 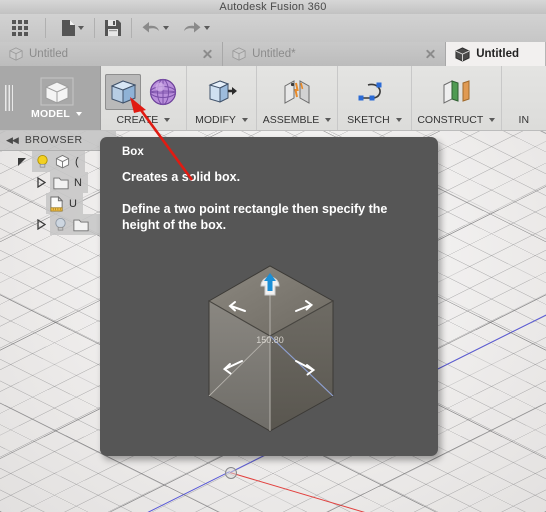 I want to click on model-cube-icon, so click(x=56, y=91).